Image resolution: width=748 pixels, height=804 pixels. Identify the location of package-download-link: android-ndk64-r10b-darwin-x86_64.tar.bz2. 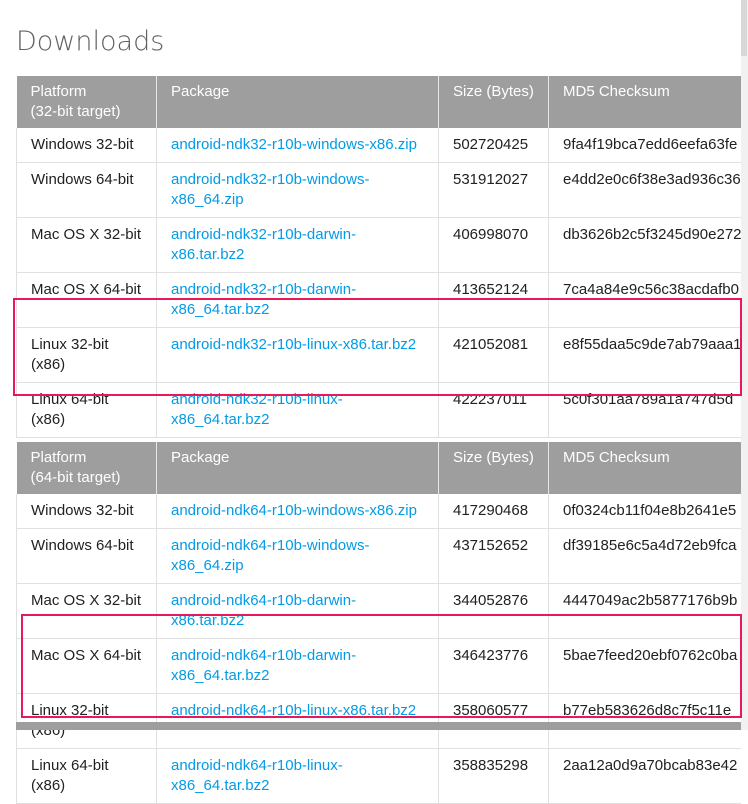
(263, 665).